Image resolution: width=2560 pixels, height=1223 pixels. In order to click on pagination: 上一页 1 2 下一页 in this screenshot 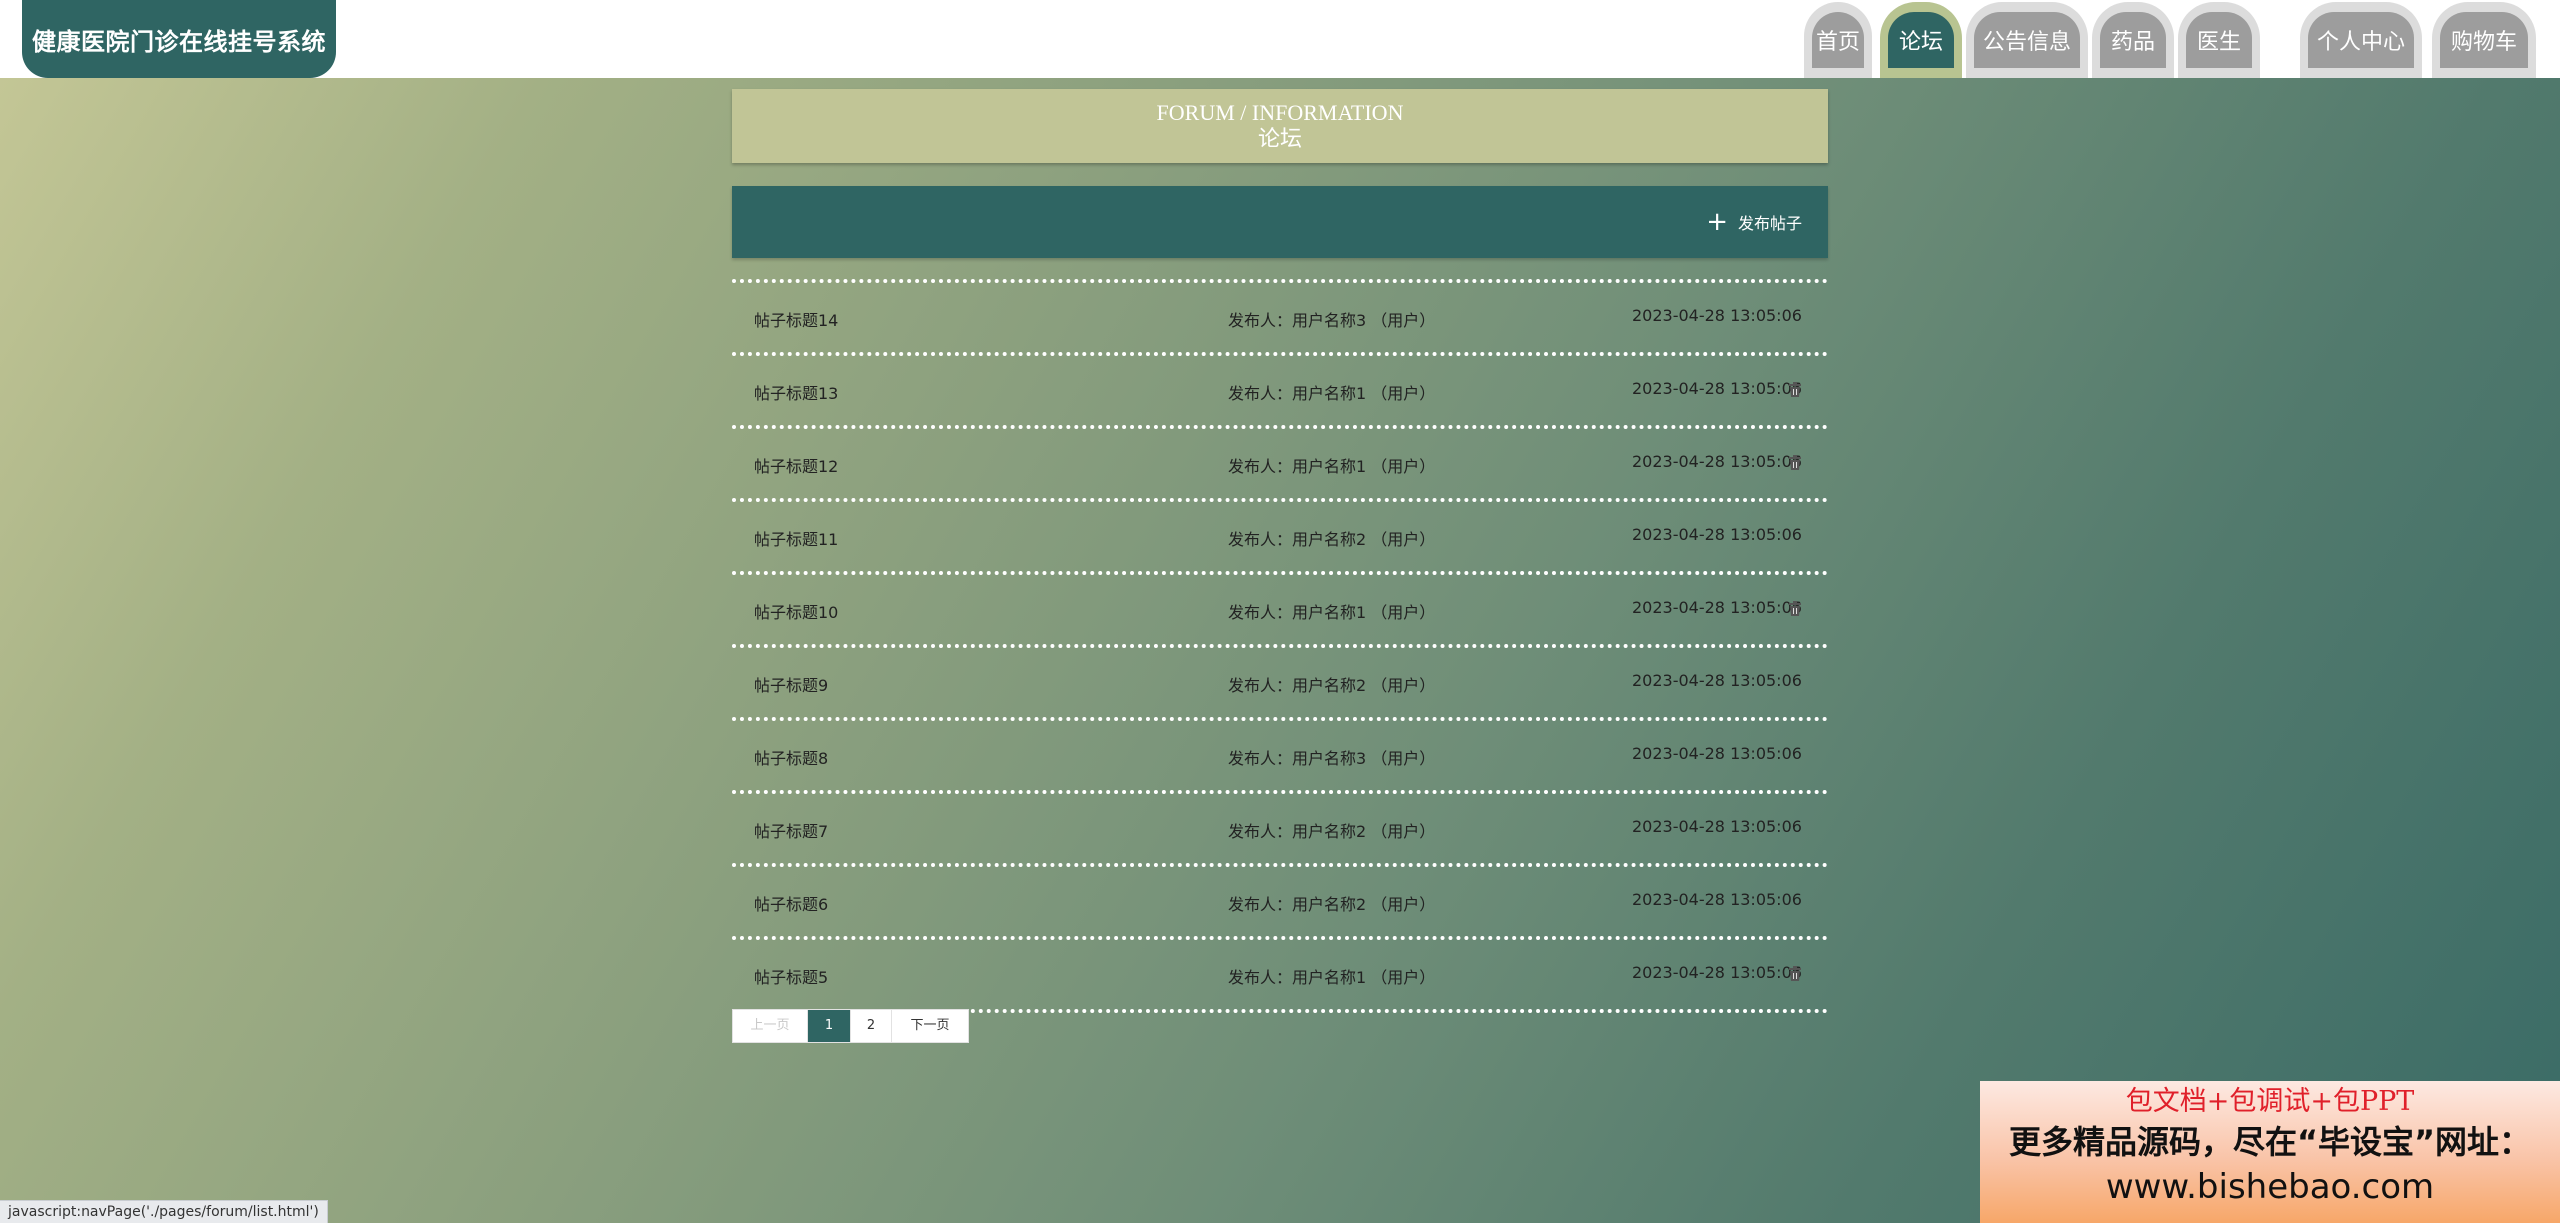, I will do `click(850, 1026)`.